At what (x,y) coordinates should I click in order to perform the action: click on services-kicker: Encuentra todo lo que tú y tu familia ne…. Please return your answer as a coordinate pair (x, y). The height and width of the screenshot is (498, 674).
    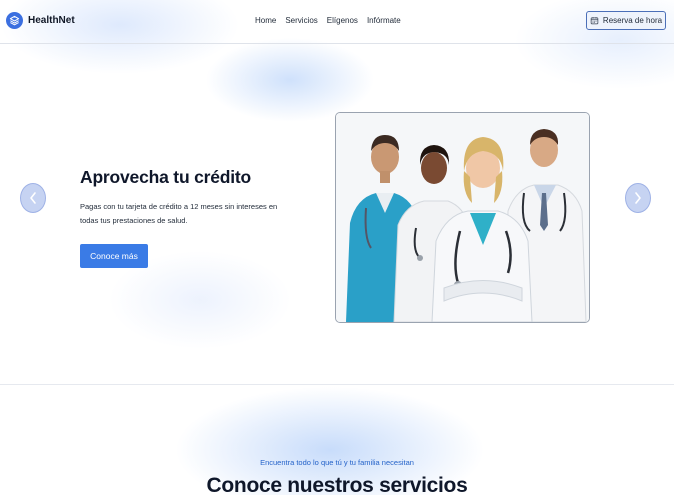
    Looking at the image, I should click on (337, 462).